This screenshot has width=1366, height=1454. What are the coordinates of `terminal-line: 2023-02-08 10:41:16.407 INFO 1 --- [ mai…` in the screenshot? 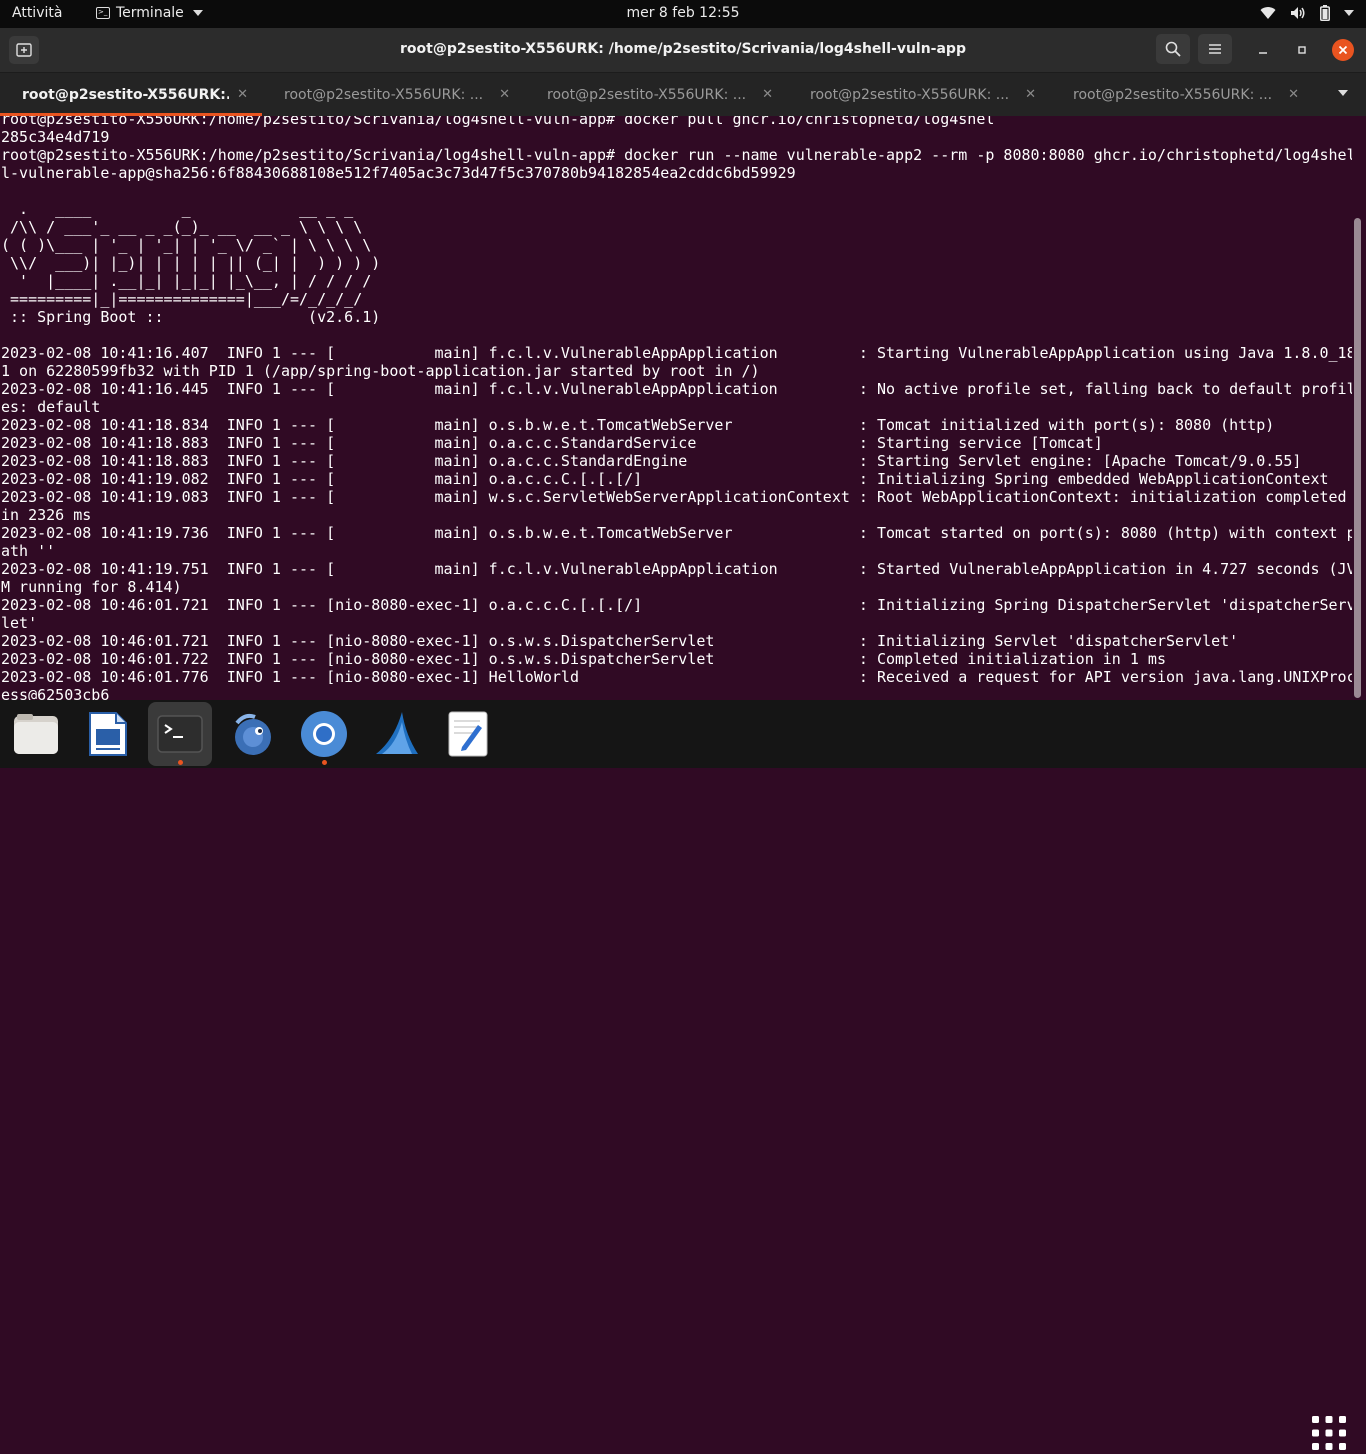 It's located at (676, 353).